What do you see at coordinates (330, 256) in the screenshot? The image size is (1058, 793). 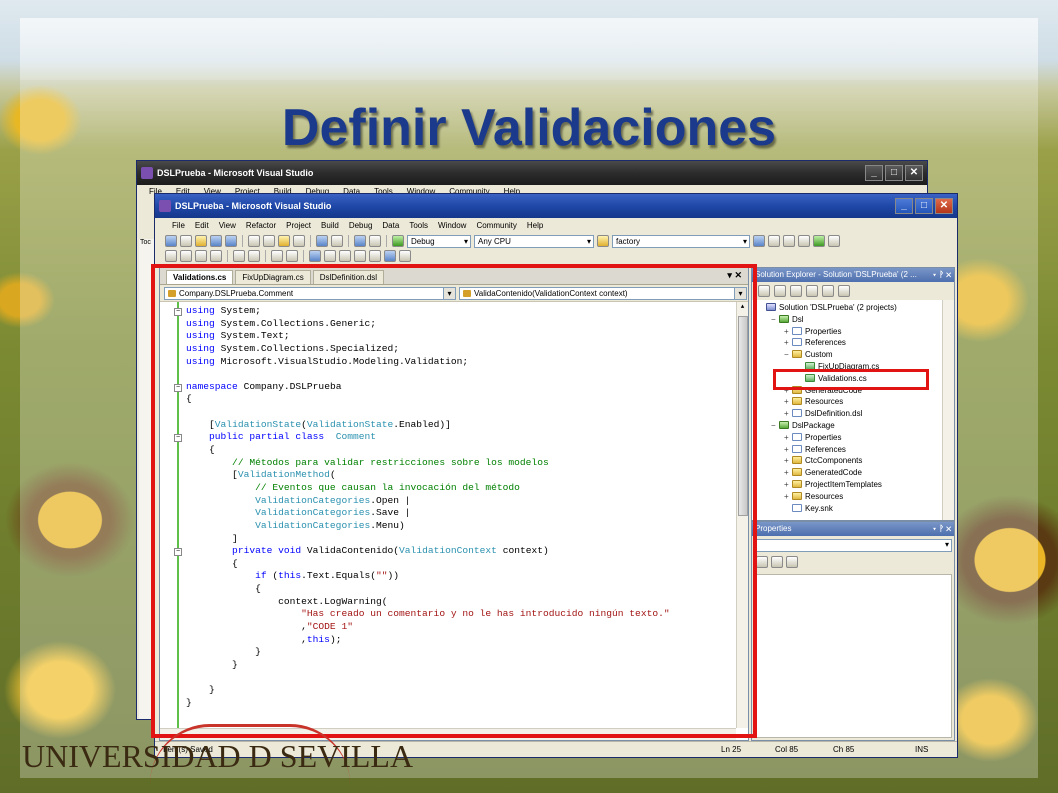 I see `previous-bookmark-icon` at bounding box center [330, 256].